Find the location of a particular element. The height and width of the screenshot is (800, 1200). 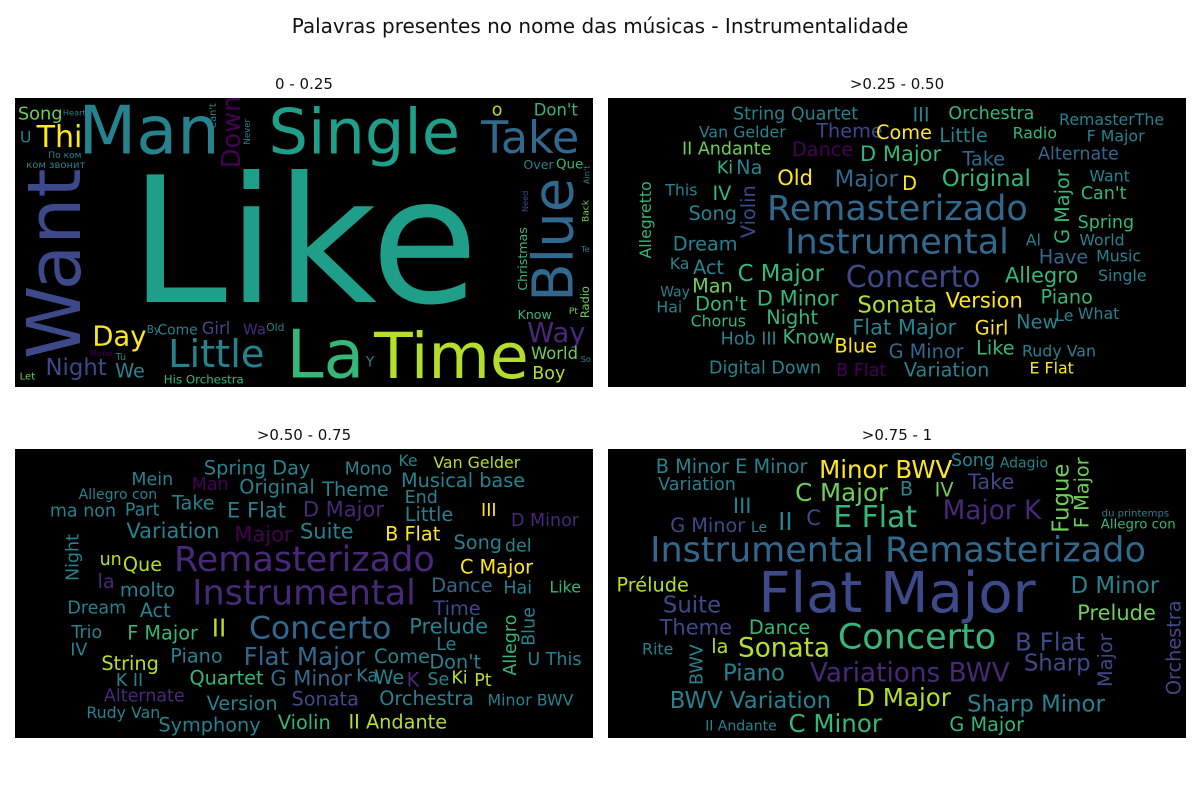

word-2-13: G Major is located at coordinates (1062, 206).